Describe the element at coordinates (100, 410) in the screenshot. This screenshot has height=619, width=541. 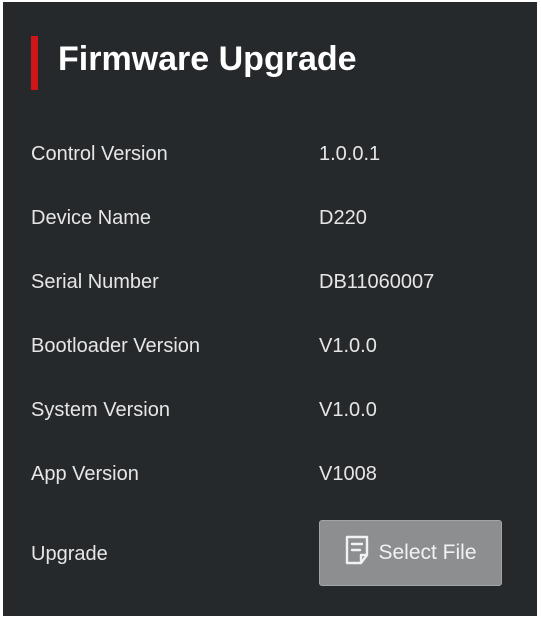
I see `system-version-label: System Version` at that location.